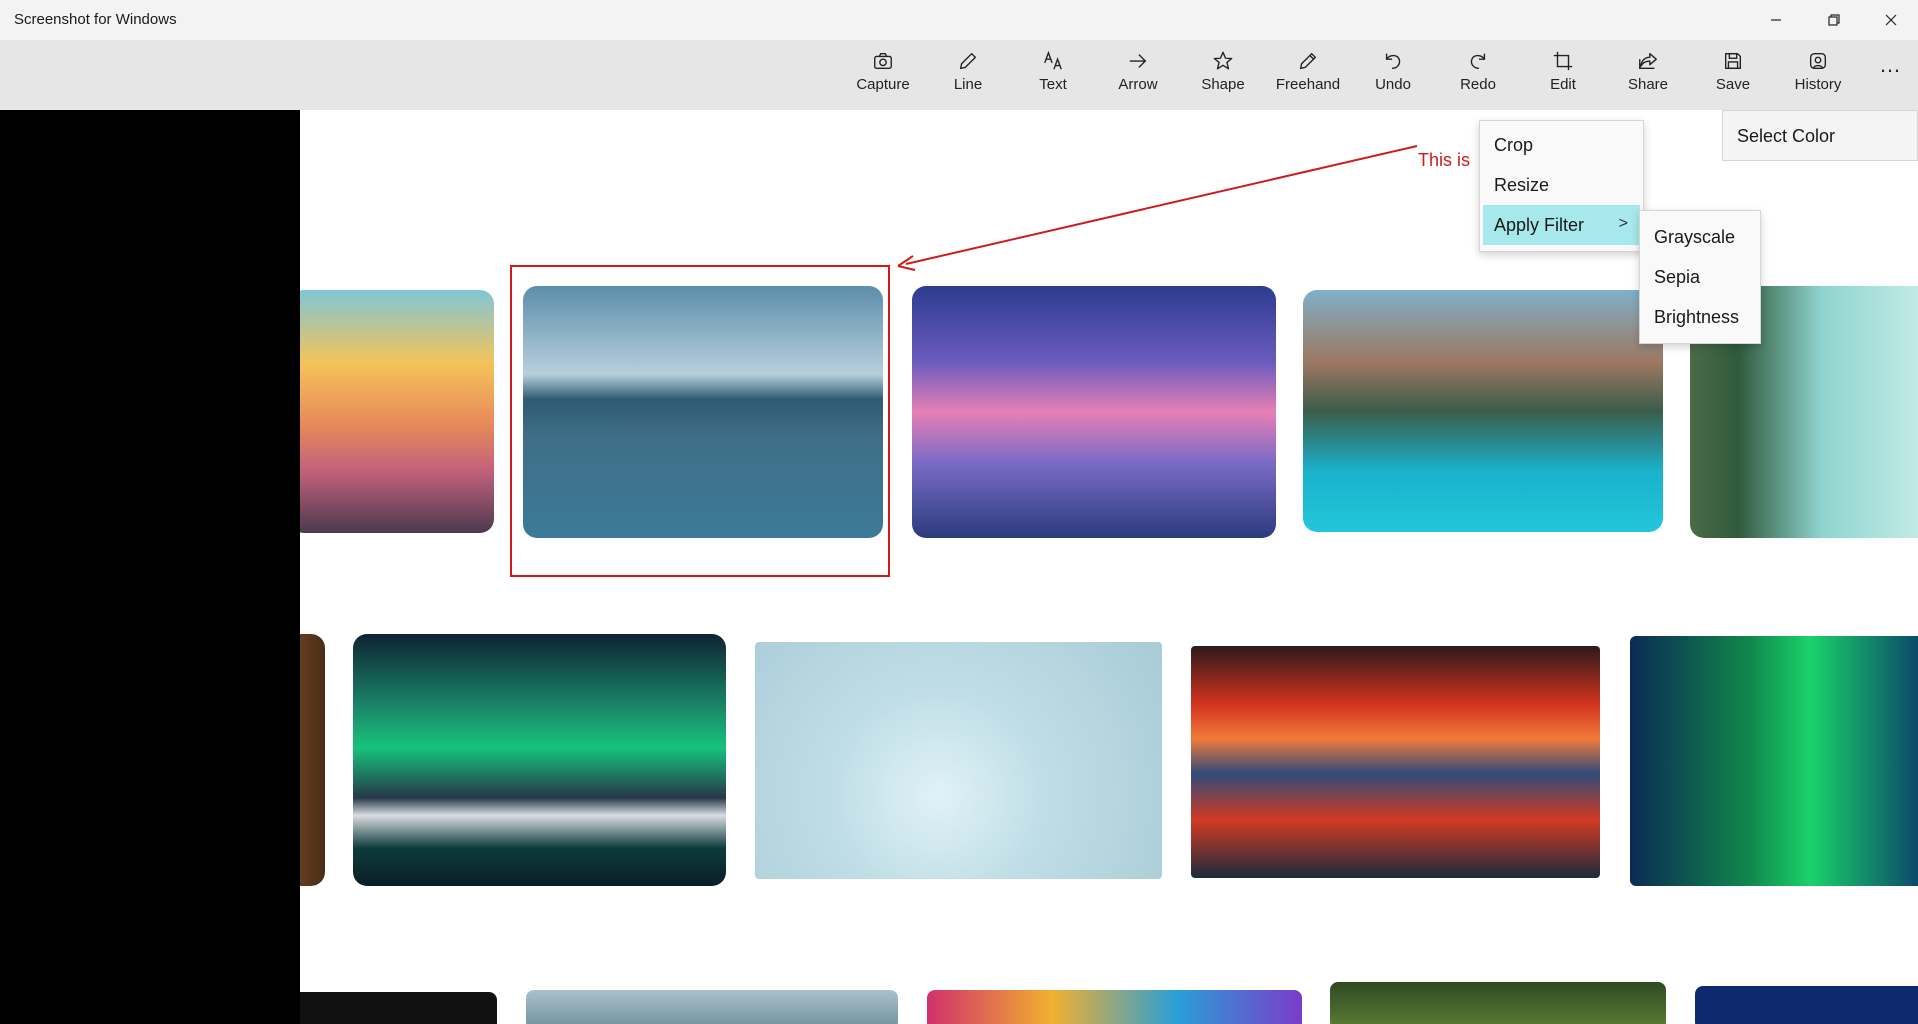 The height and width of the screenshot is (1024, 1918). I want to click on select-color-label: Select Color, so click(1786, 136).